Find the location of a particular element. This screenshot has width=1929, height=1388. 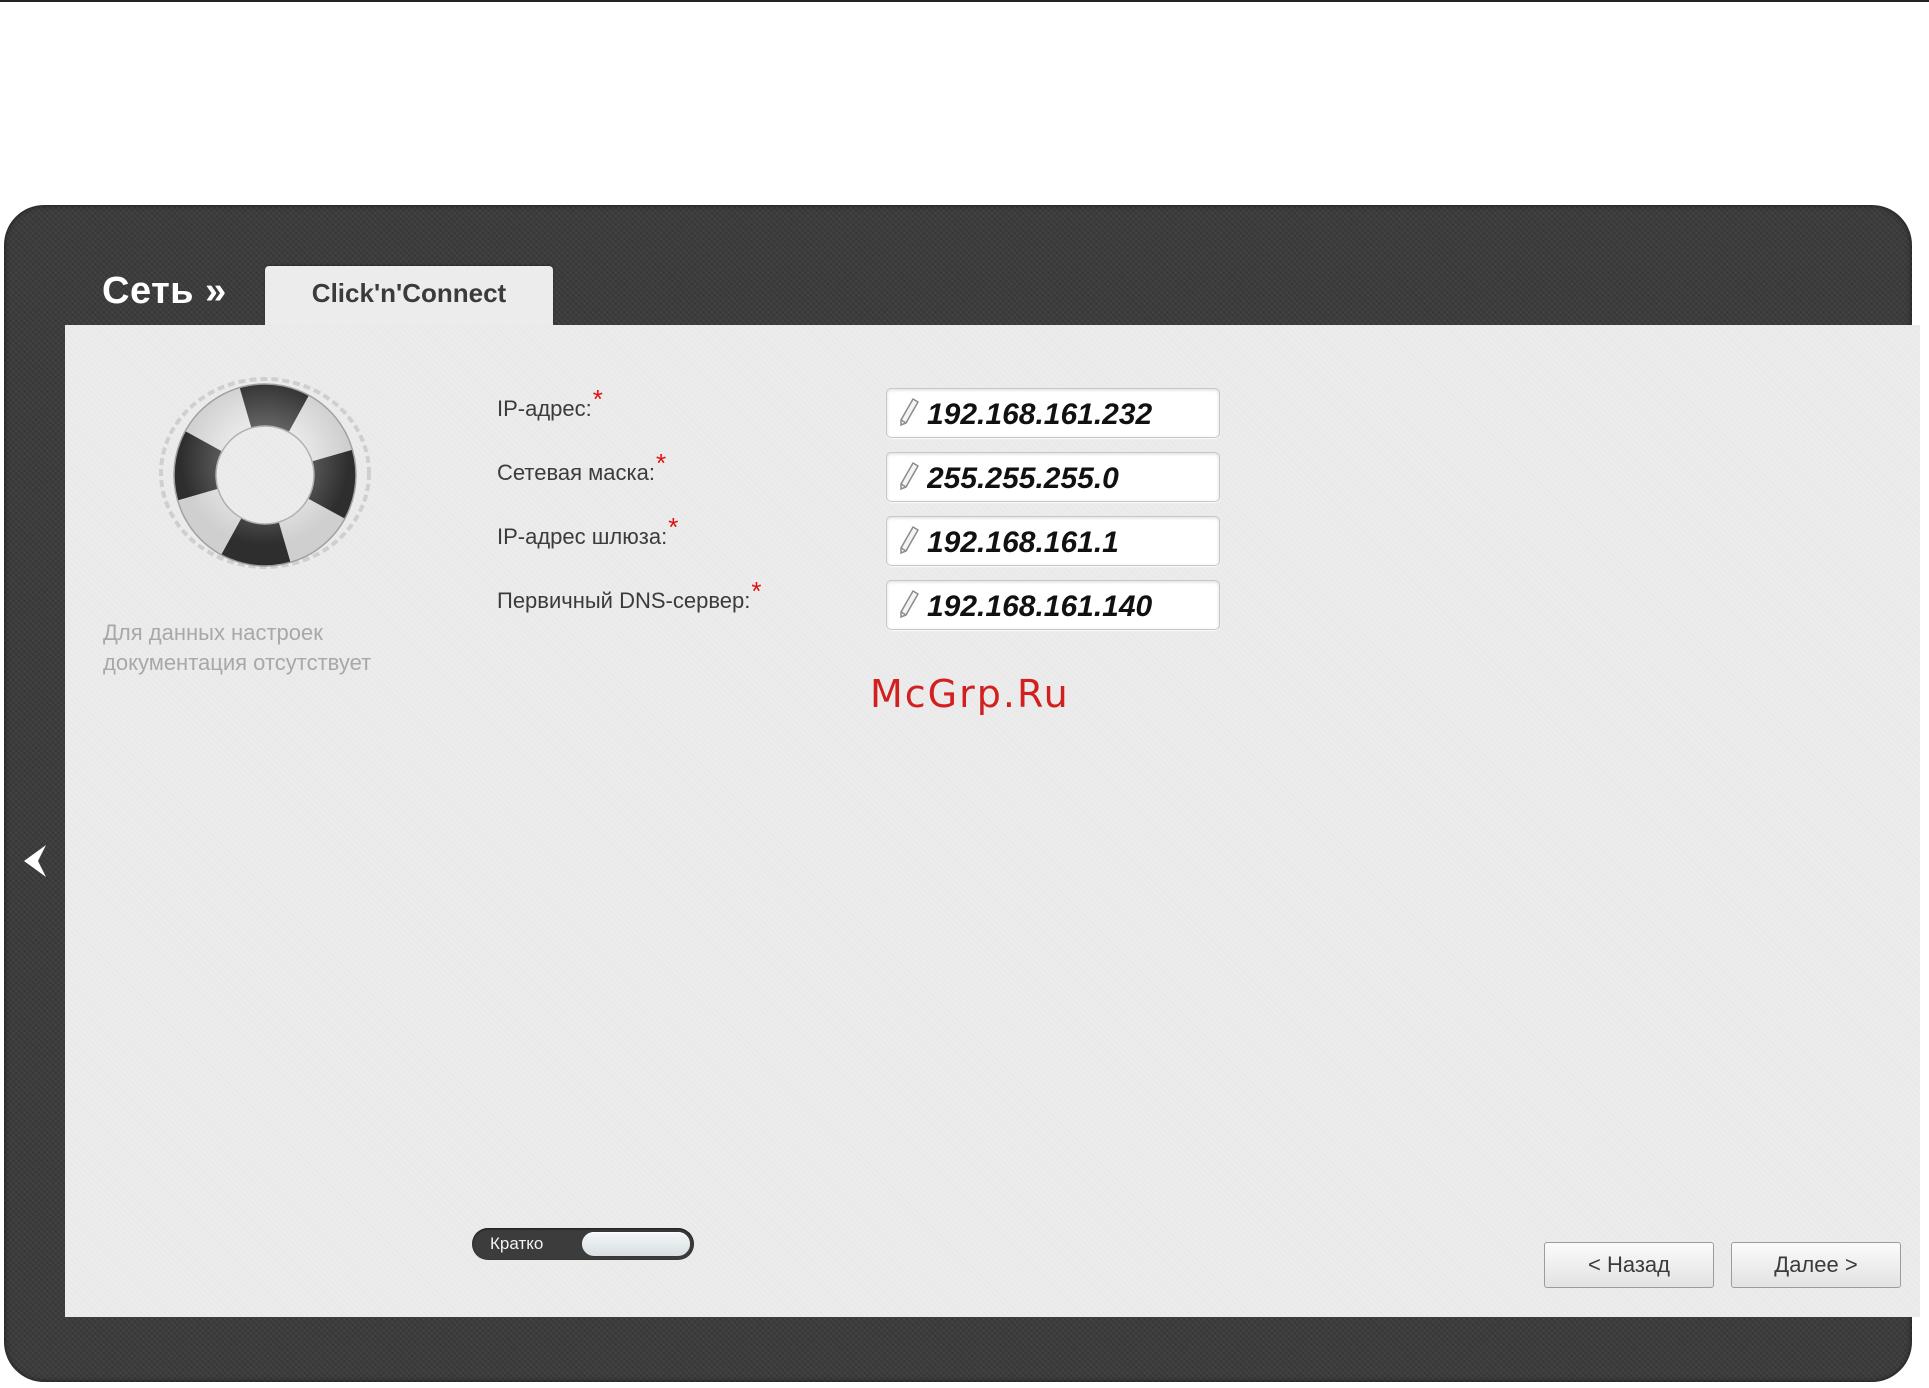

gateway-ip-input is located at coordinates (1067, 543).